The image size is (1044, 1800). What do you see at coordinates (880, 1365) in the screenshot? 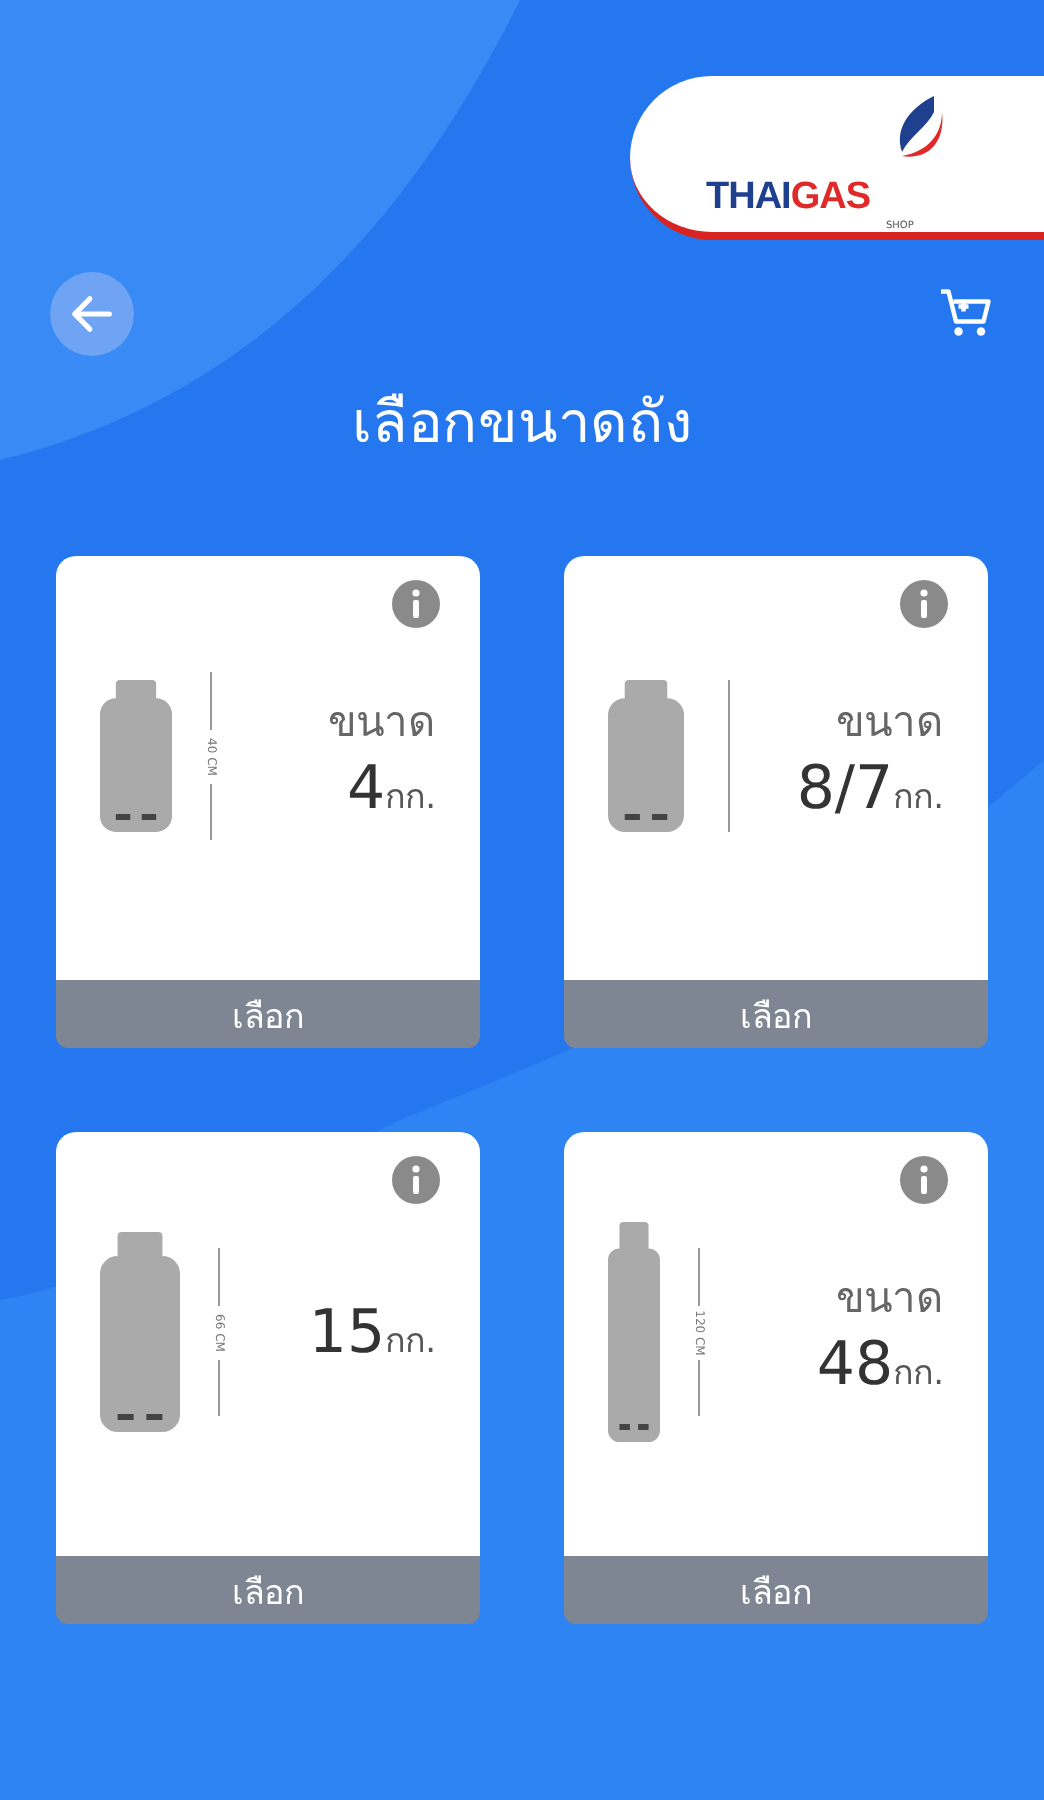
I see `size-value: 48กก.` at bounding box center [880, 1365].